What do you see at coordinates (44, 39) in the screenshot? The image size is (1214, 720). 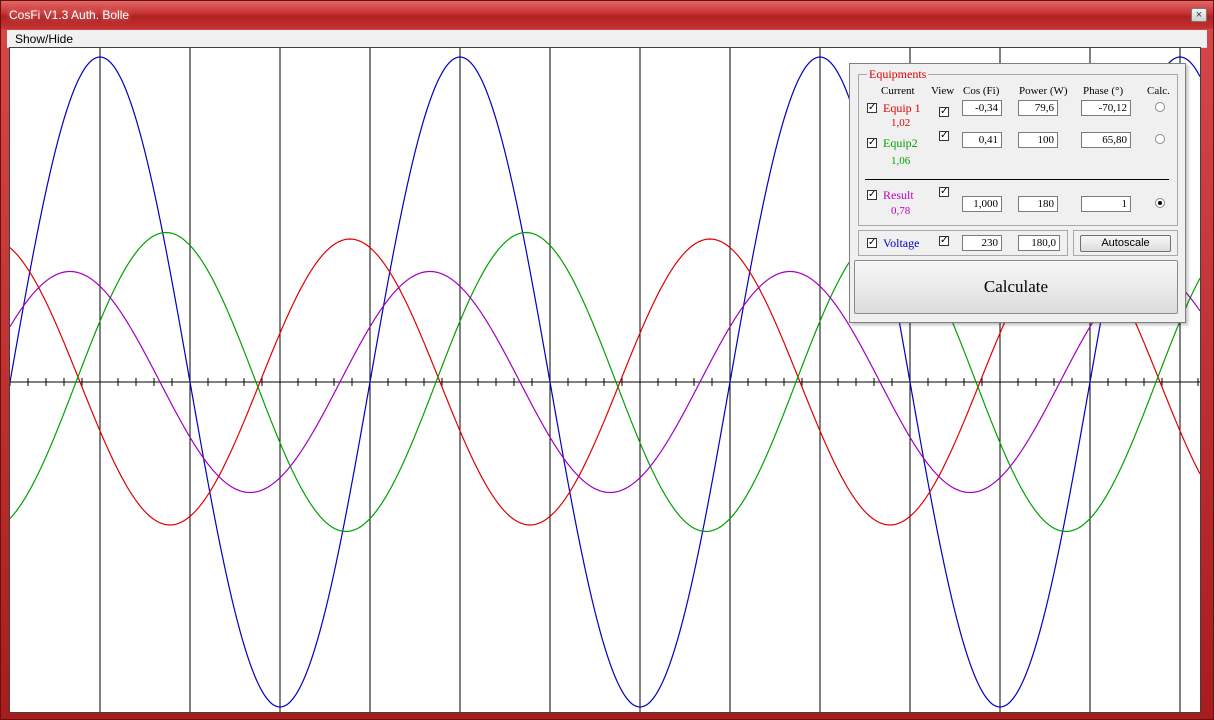 I see `menu-show-hide: Show/Hide` at bounding box center [44, 39].